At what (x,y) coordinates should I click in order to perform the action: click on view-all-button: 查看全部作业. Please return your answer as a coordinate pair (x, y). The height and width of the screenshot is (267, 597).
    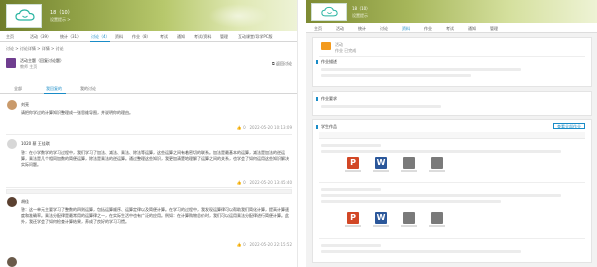
    Looking at the image, I should click on (569, 126).